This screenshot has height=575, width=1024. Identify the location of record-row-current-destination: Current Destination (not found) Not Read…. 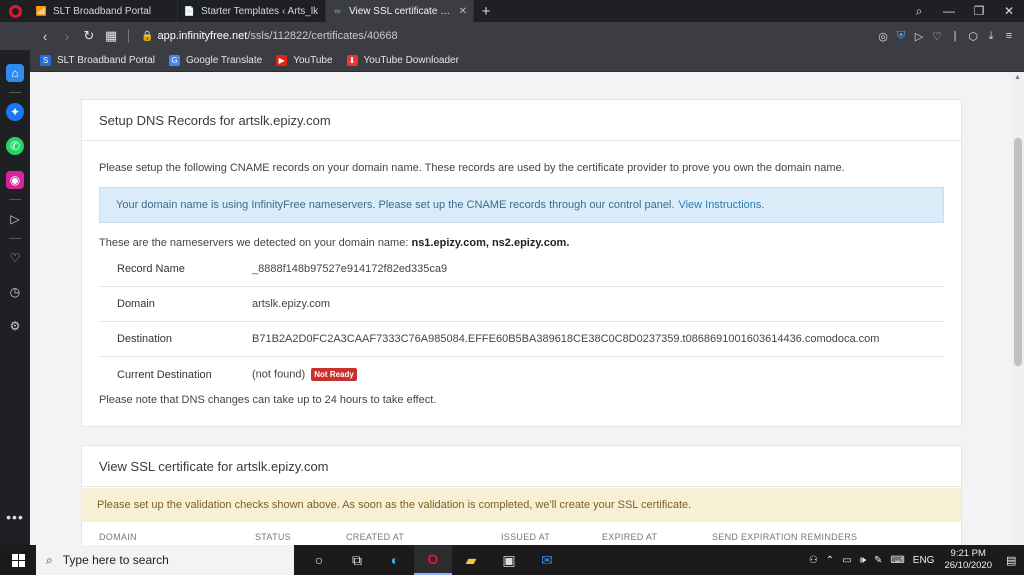
(521, 374).